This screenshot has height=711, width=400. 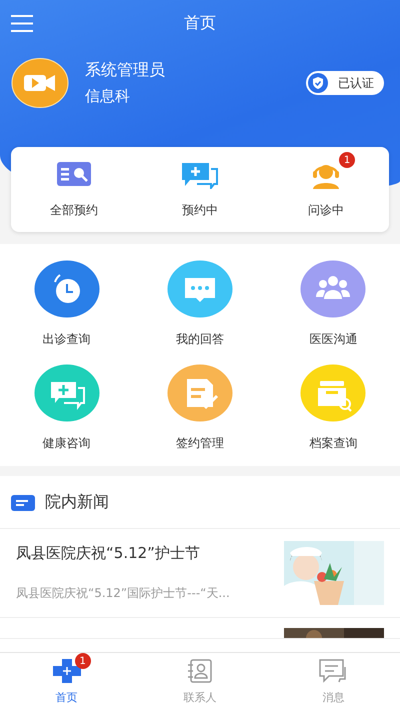 What do you see at coordinates (108, 96) in the screenshot?
I see `department-text: 信息科` at bounding box center [108, 96].